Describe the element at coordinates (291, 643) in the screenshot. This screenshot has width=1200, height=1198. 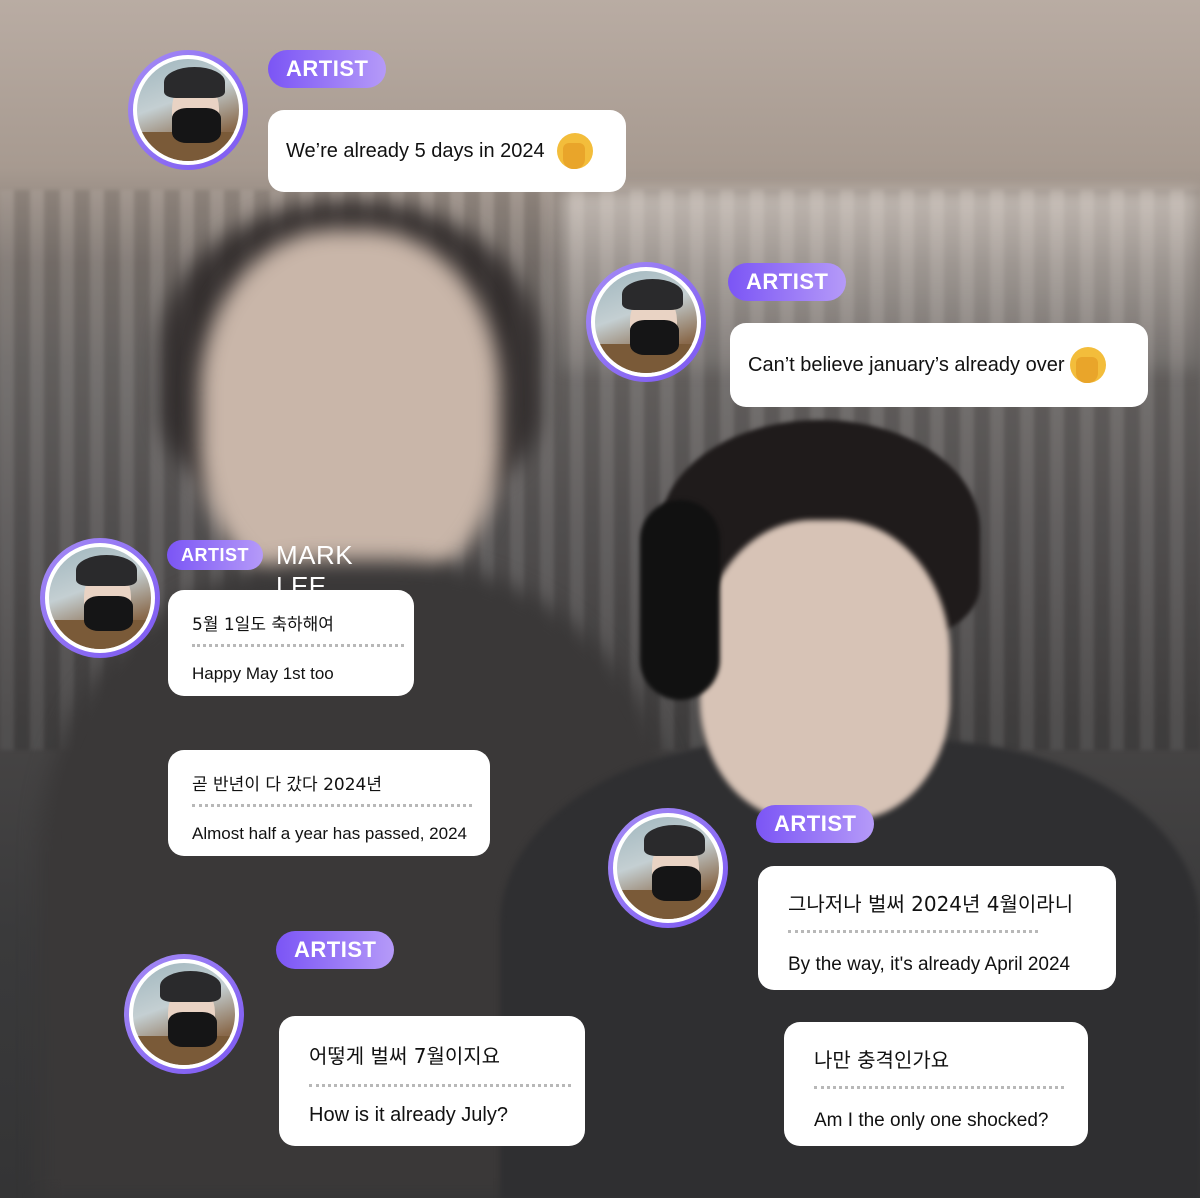
I see `message-bubble: 5월 1일도 축하해여 Happy May 1st too` at that location.